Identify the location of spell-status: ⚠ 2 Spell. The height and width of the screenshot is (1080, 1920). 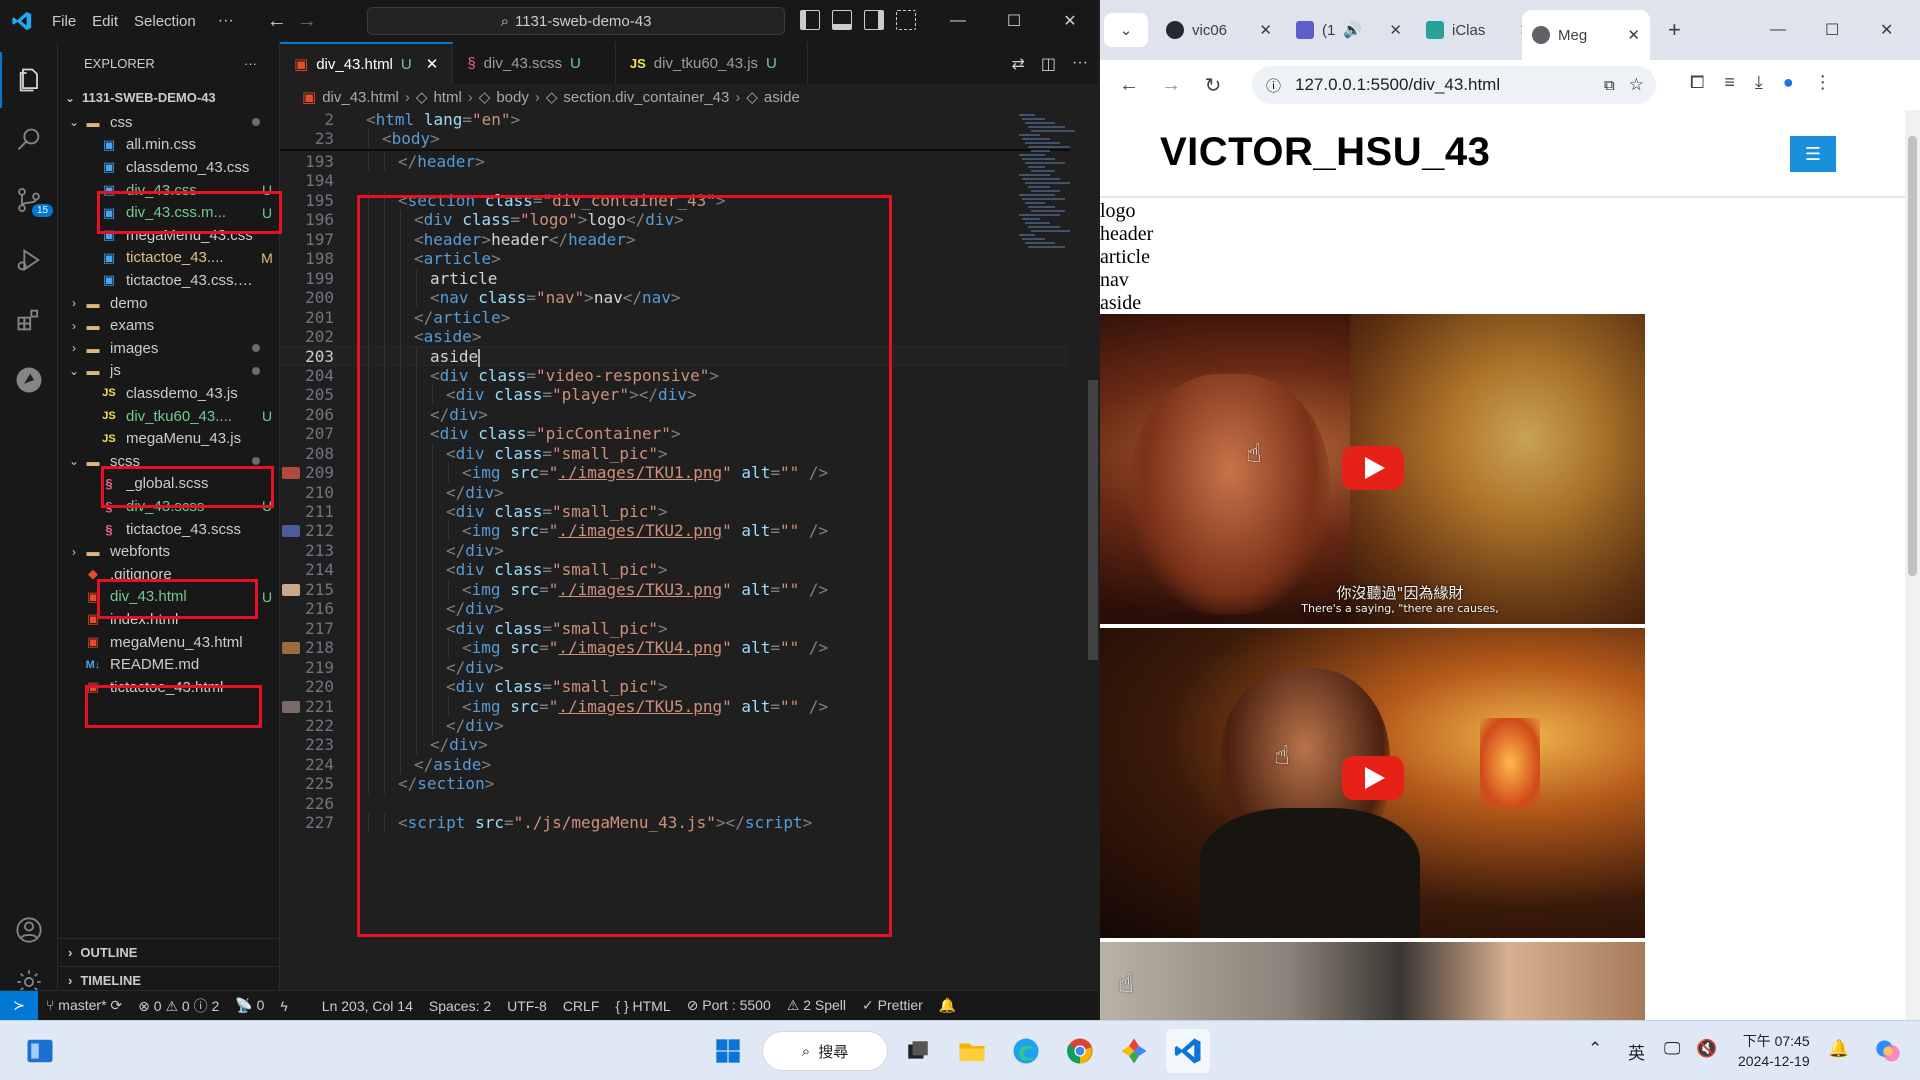
(816, 1005).